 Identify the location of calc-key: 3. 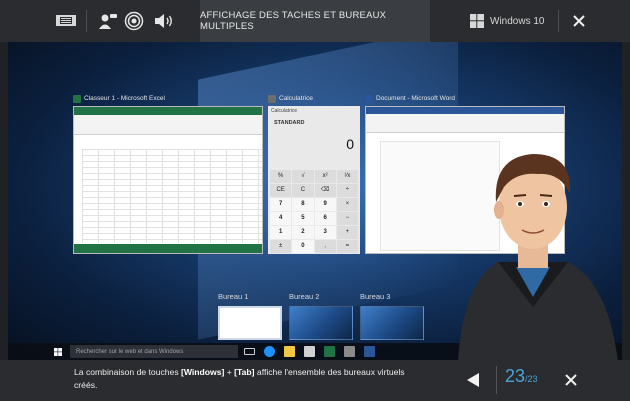
(325, 232).